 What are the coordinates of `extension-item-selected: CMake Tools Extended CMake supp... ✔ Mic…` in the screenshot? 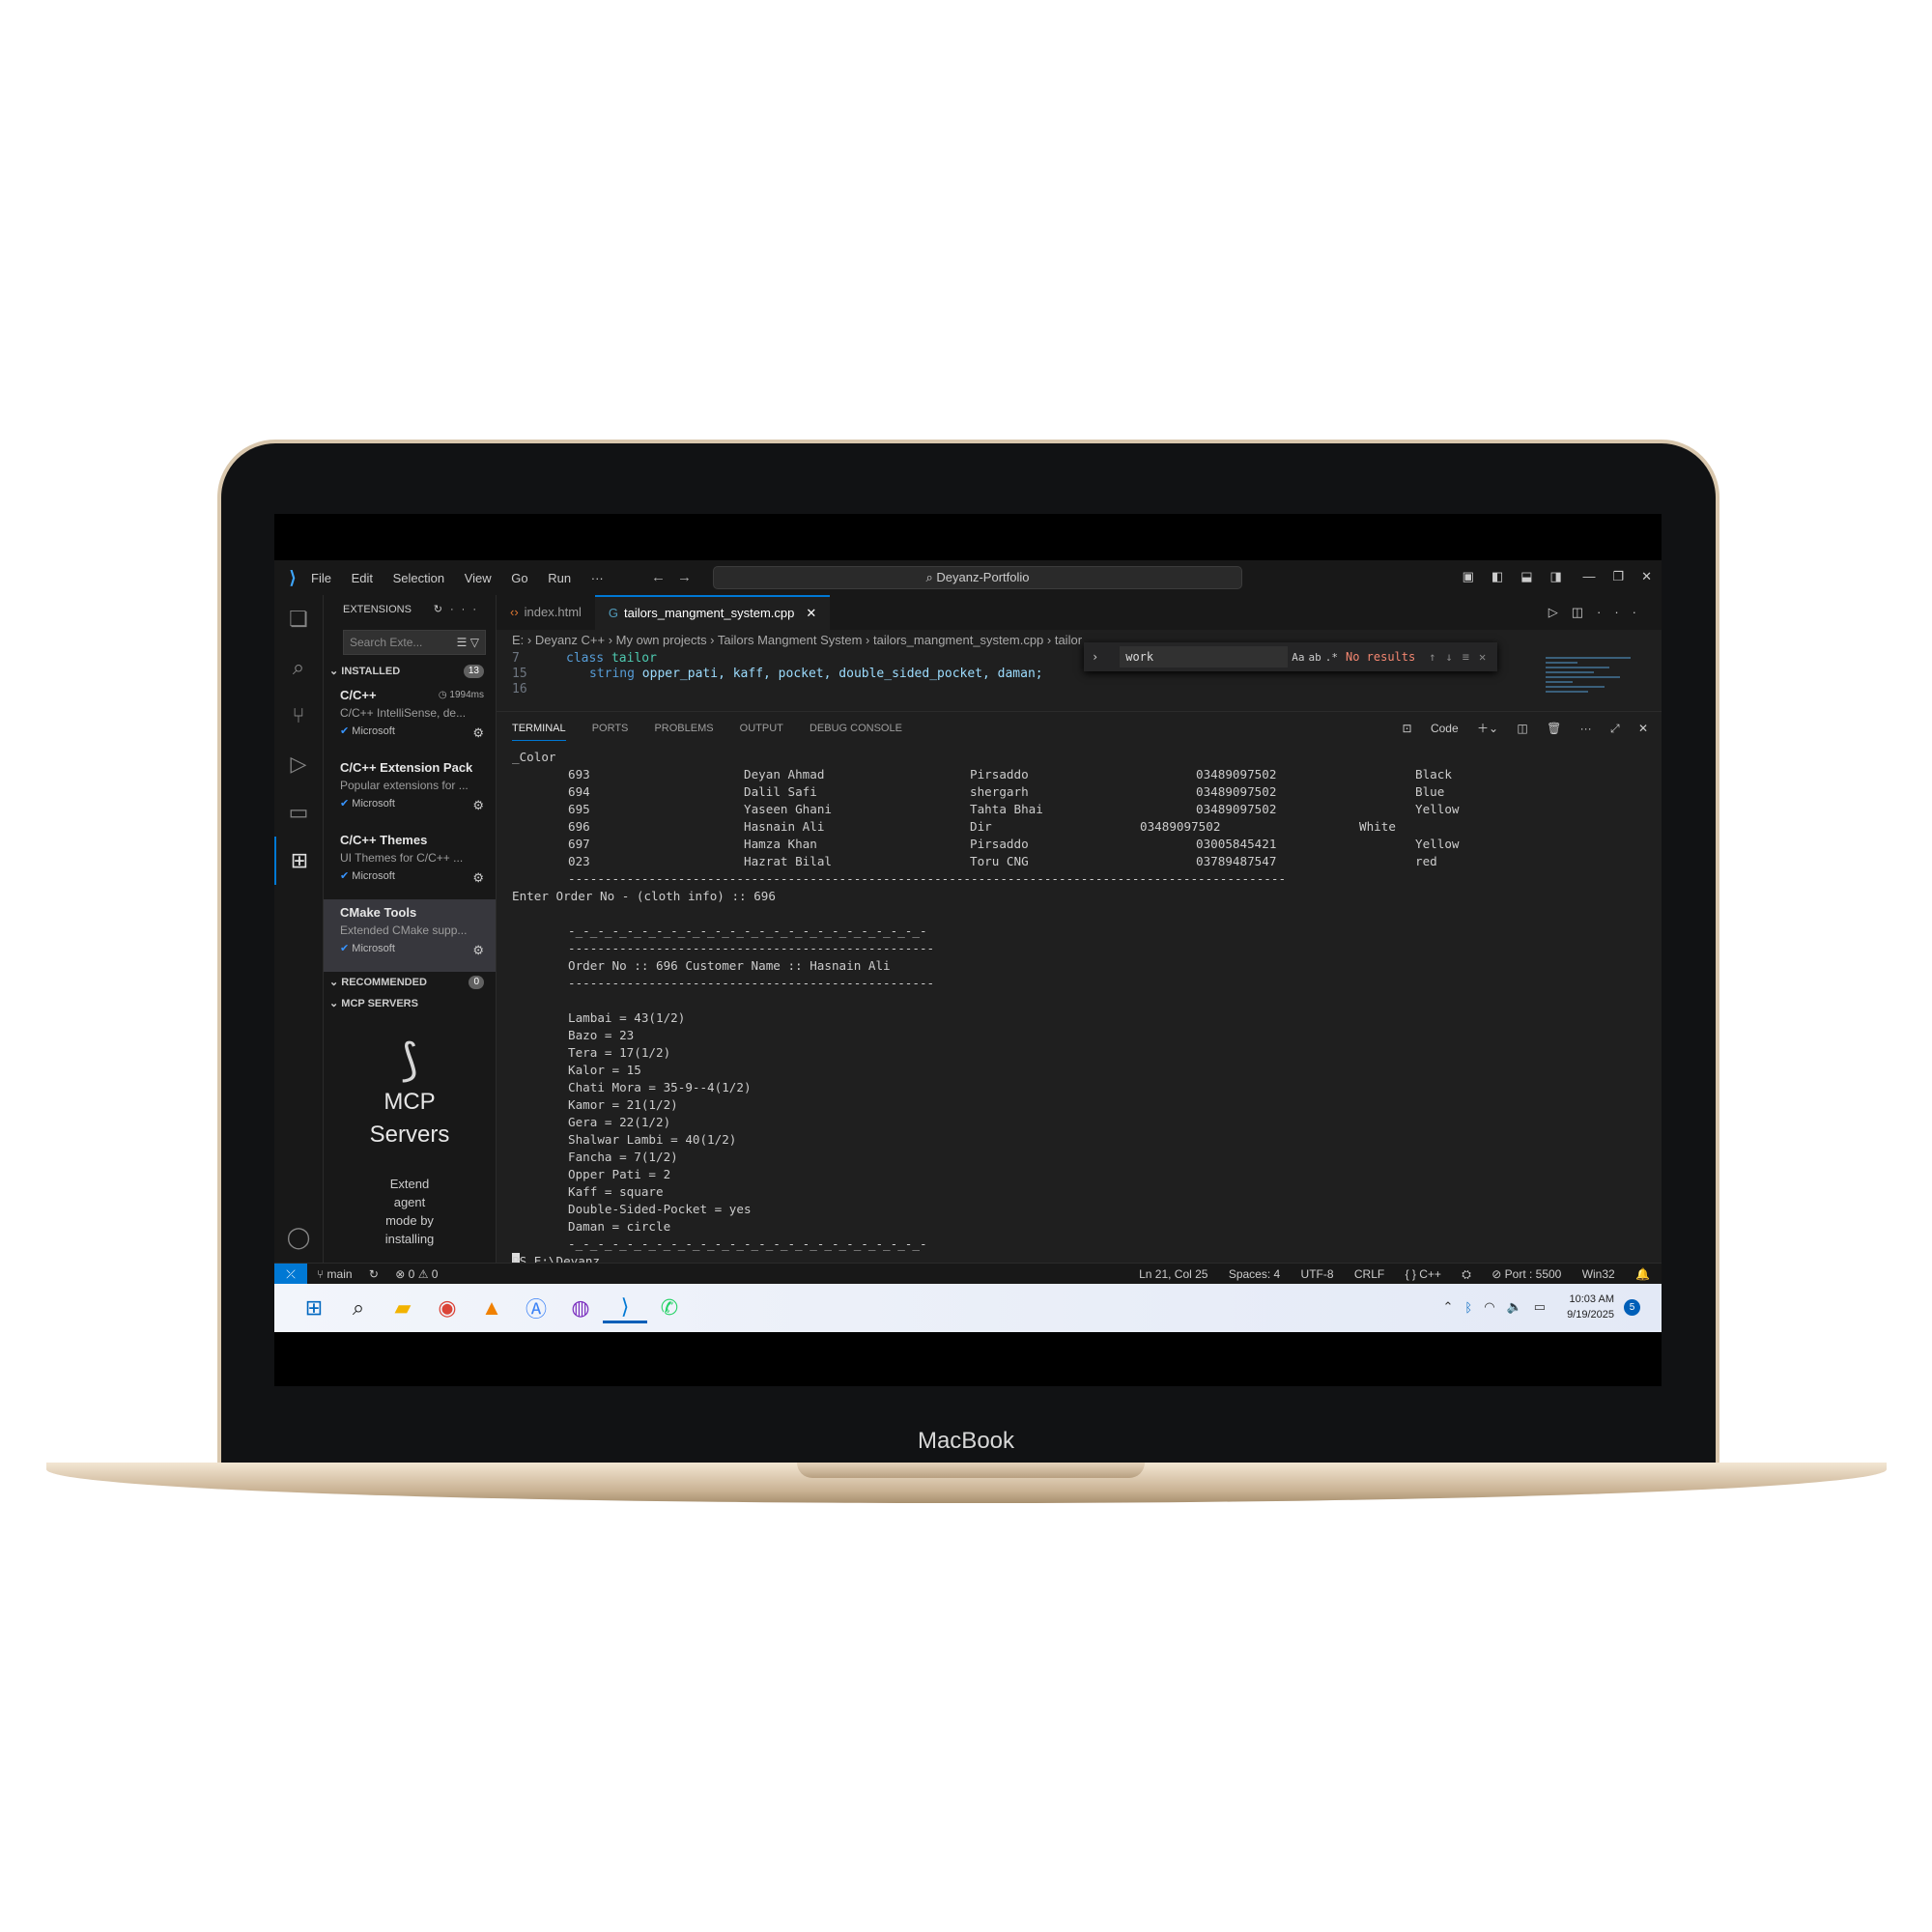 It's located at (410, 935).